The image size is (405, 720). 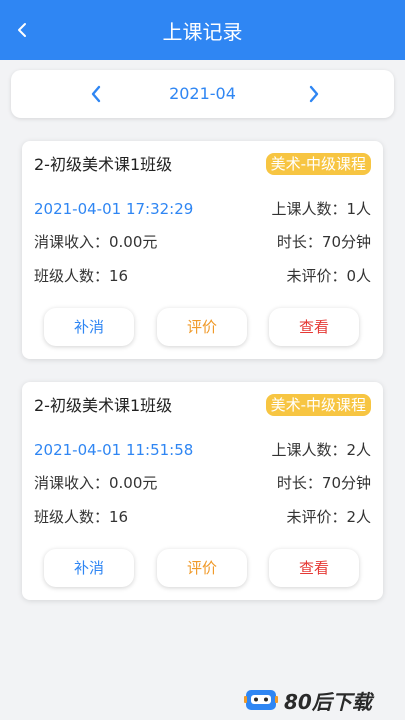 I want to click on watermark-logo: 80后下载, so click(x=324, y=699).